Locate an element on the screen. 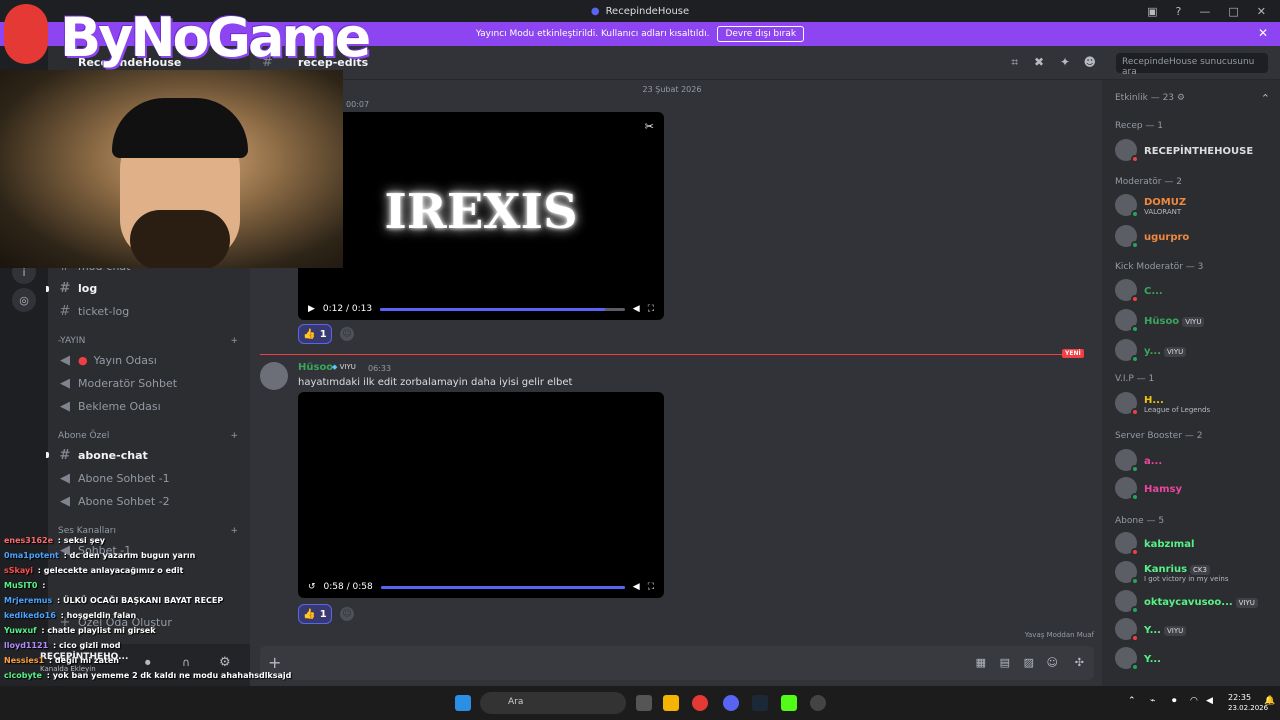  voice-abone-sohbet-1: ◀ Abone Sohbet -1 is located at coordinates (114, 478).